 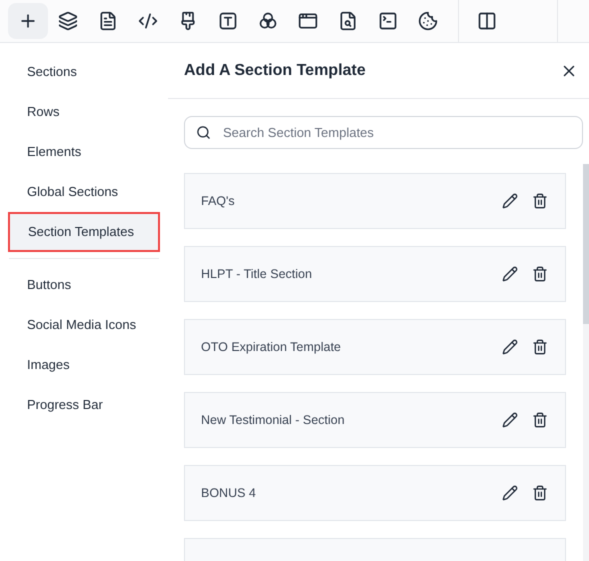 I want to click on template-name: BONUS 4, so click(x=228, y=493).